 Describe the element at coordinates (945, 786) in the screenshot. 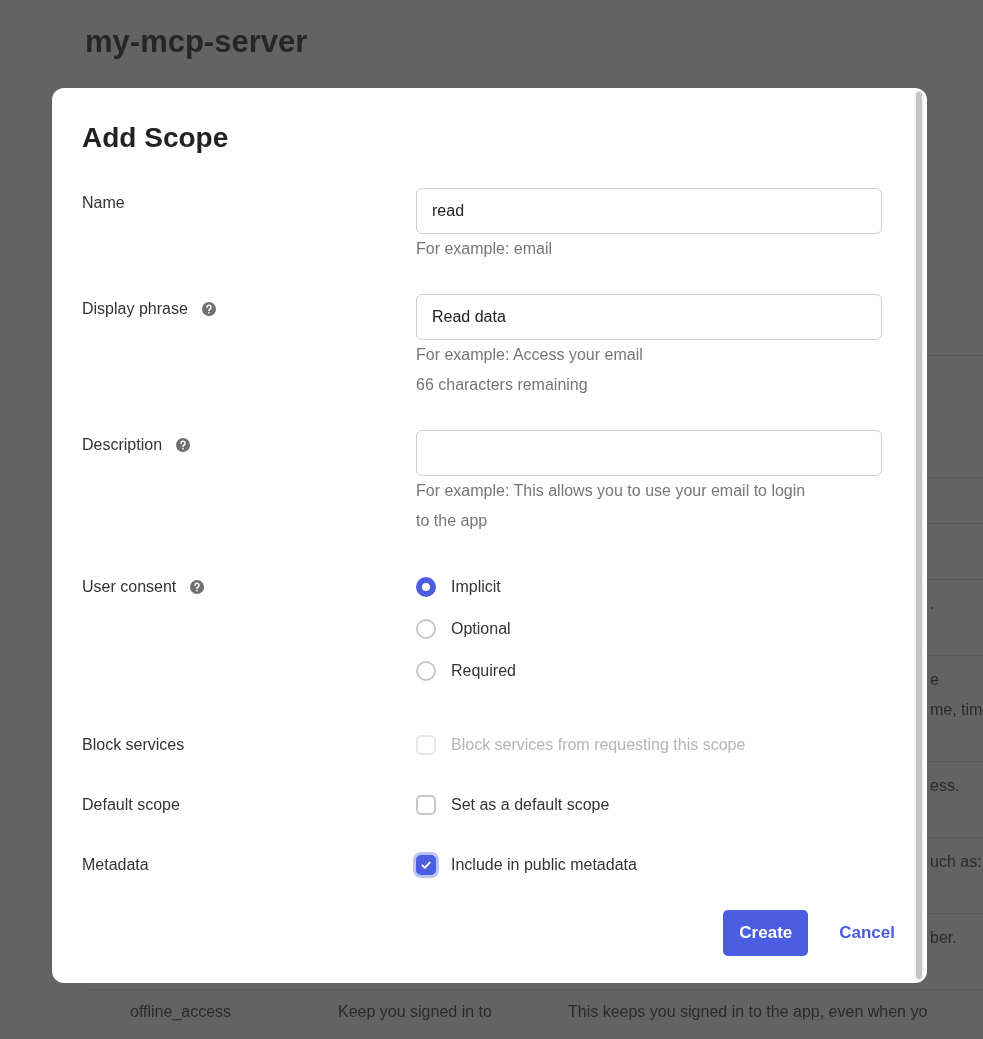

I see `table-cell-text: ess.` at that location.